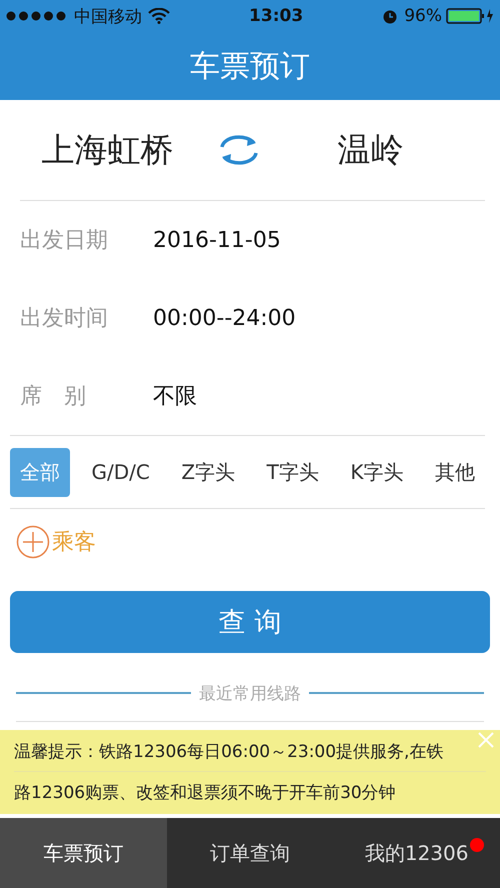 The width and height of the screenshot is (500, 888). I want to click on field-value: 00:00--24:00, so click(224, 318).